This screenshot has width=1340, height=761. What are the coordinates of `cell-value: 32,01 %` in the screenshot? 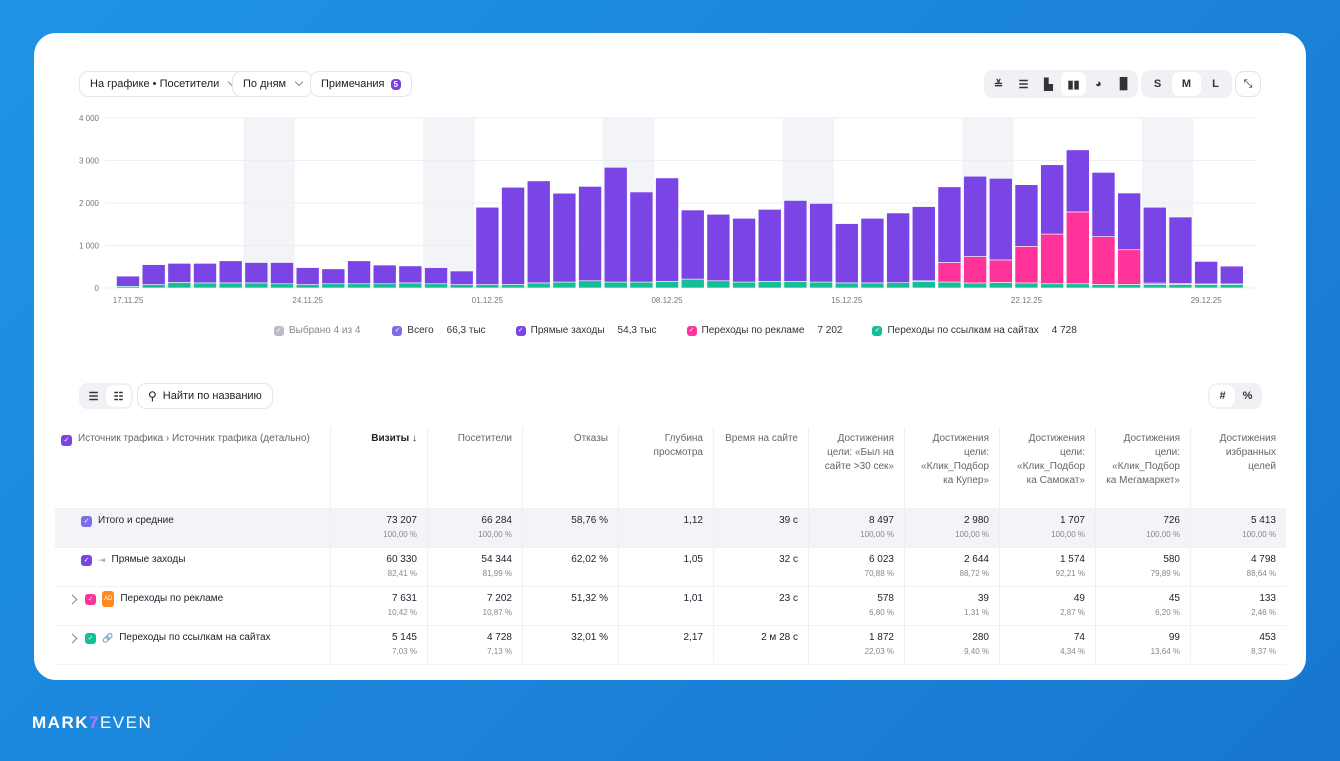 It's located at (589, 637).